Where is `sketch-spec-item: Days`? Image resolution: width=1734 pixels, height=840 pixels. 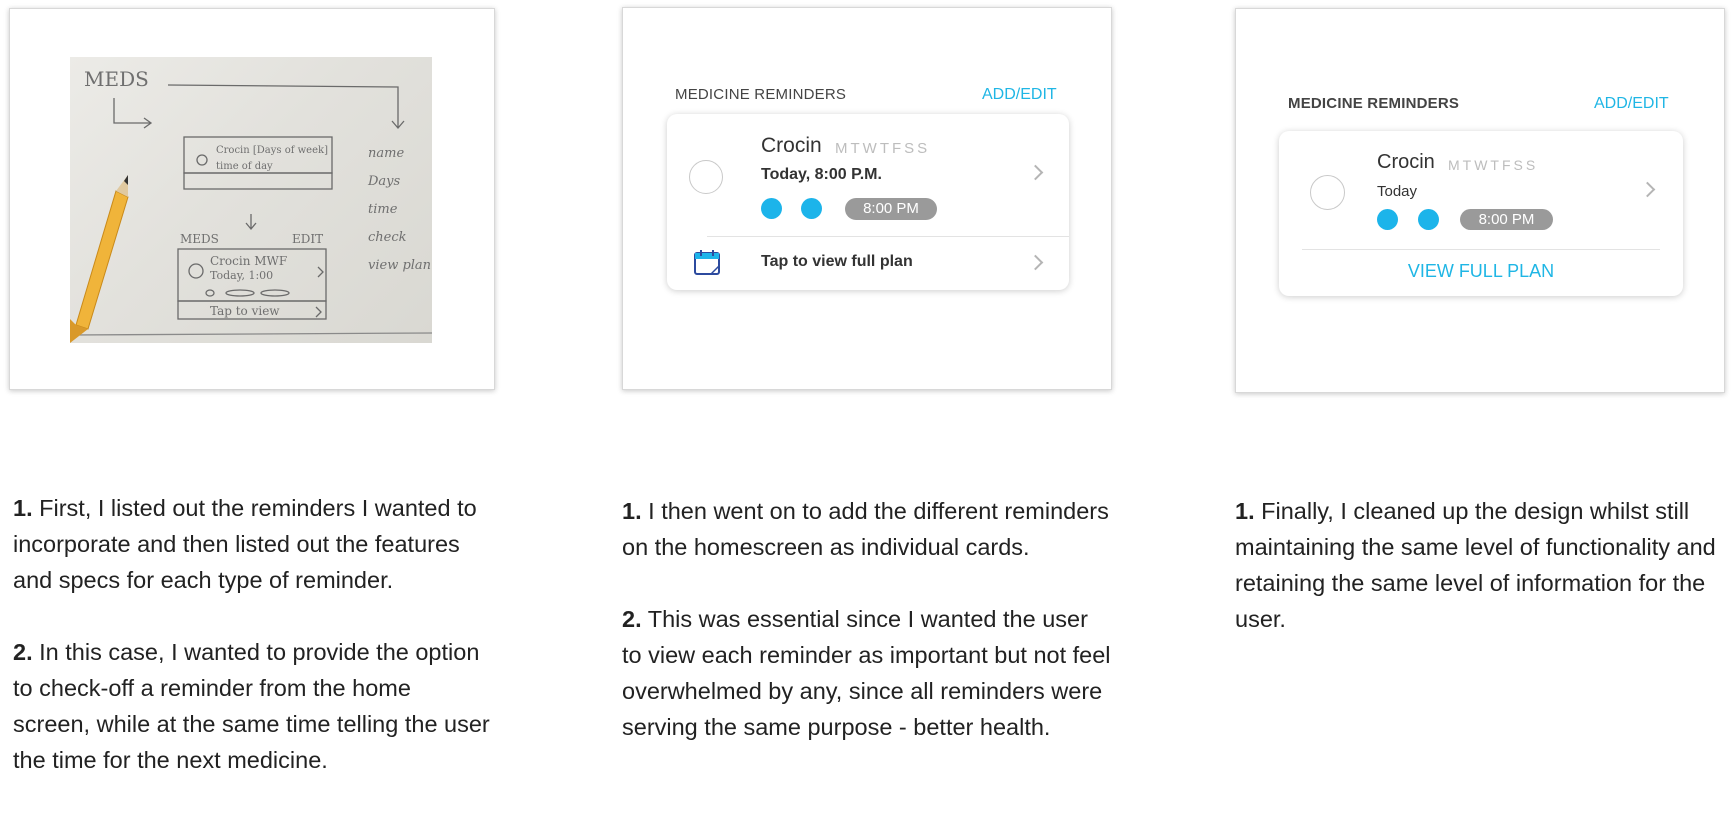
sketch-spec-item: Days is located at coordinates (384, 181).